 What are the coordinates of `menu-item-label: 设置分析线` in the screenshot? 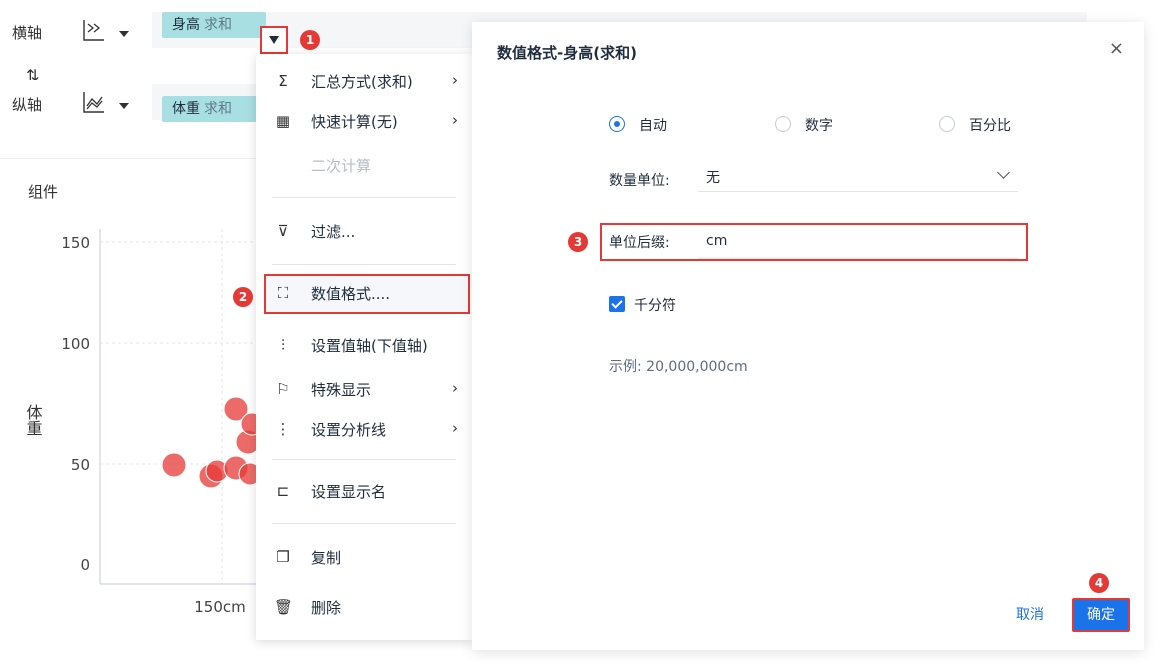 It's located at (349, 430).